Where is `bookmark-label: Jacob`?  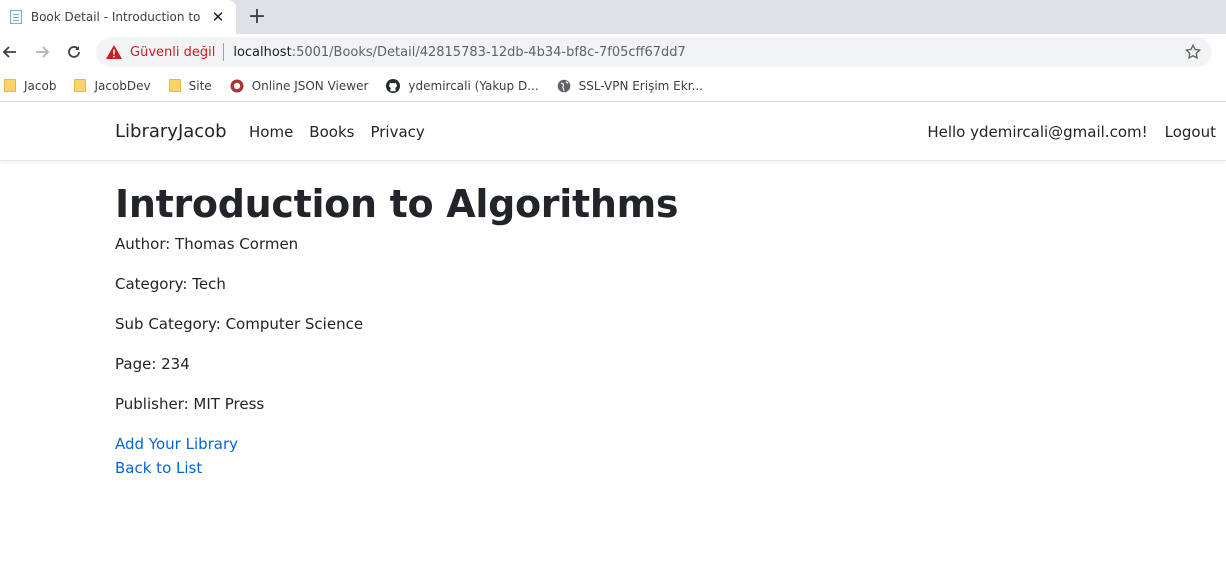 bookmark-label: Jacob is located at coordinates (40, 85).